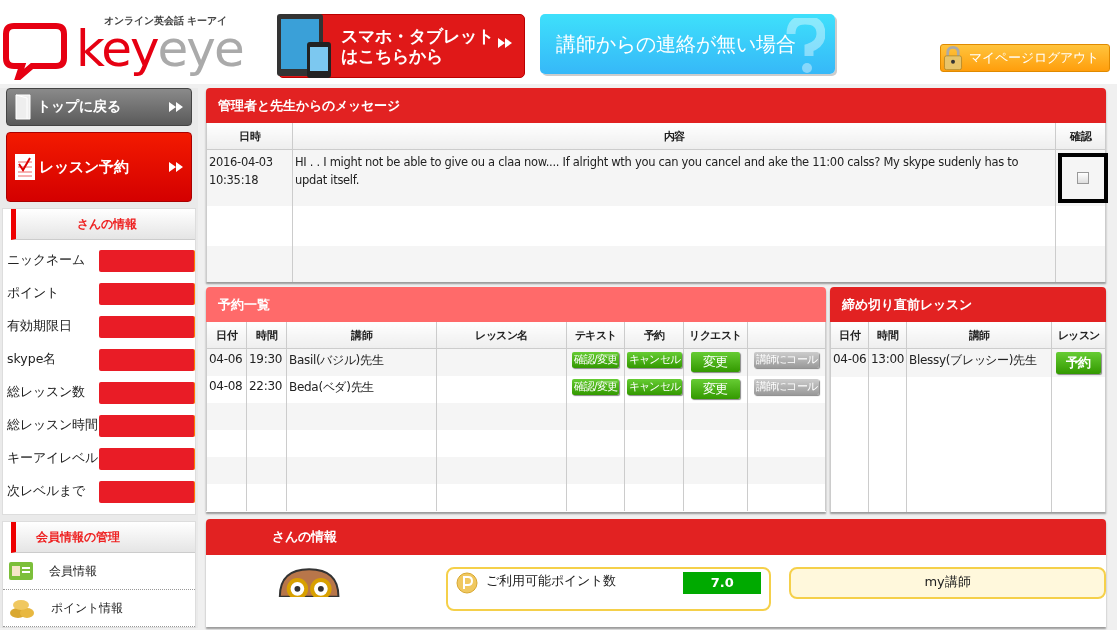  Describe the element at coordinates (99, 571) in the screenshot. I see `menu-item: 会員情報` at that location.